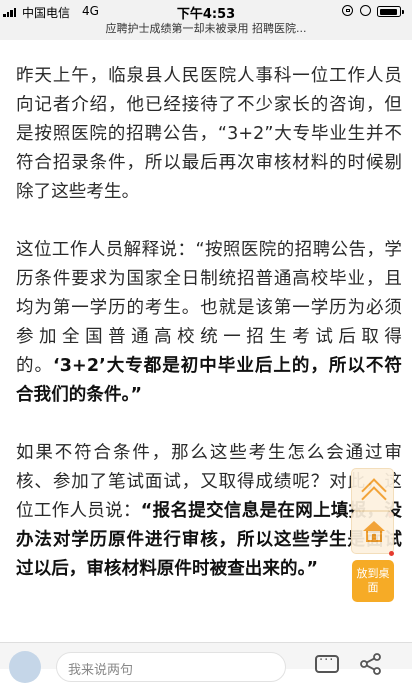 The height and width of the screenshot is (683, 412). What do you see at coordinates (372, 490) in the screenshot?
I see `scroll-to-top-button` at bounding box center [372, 490].